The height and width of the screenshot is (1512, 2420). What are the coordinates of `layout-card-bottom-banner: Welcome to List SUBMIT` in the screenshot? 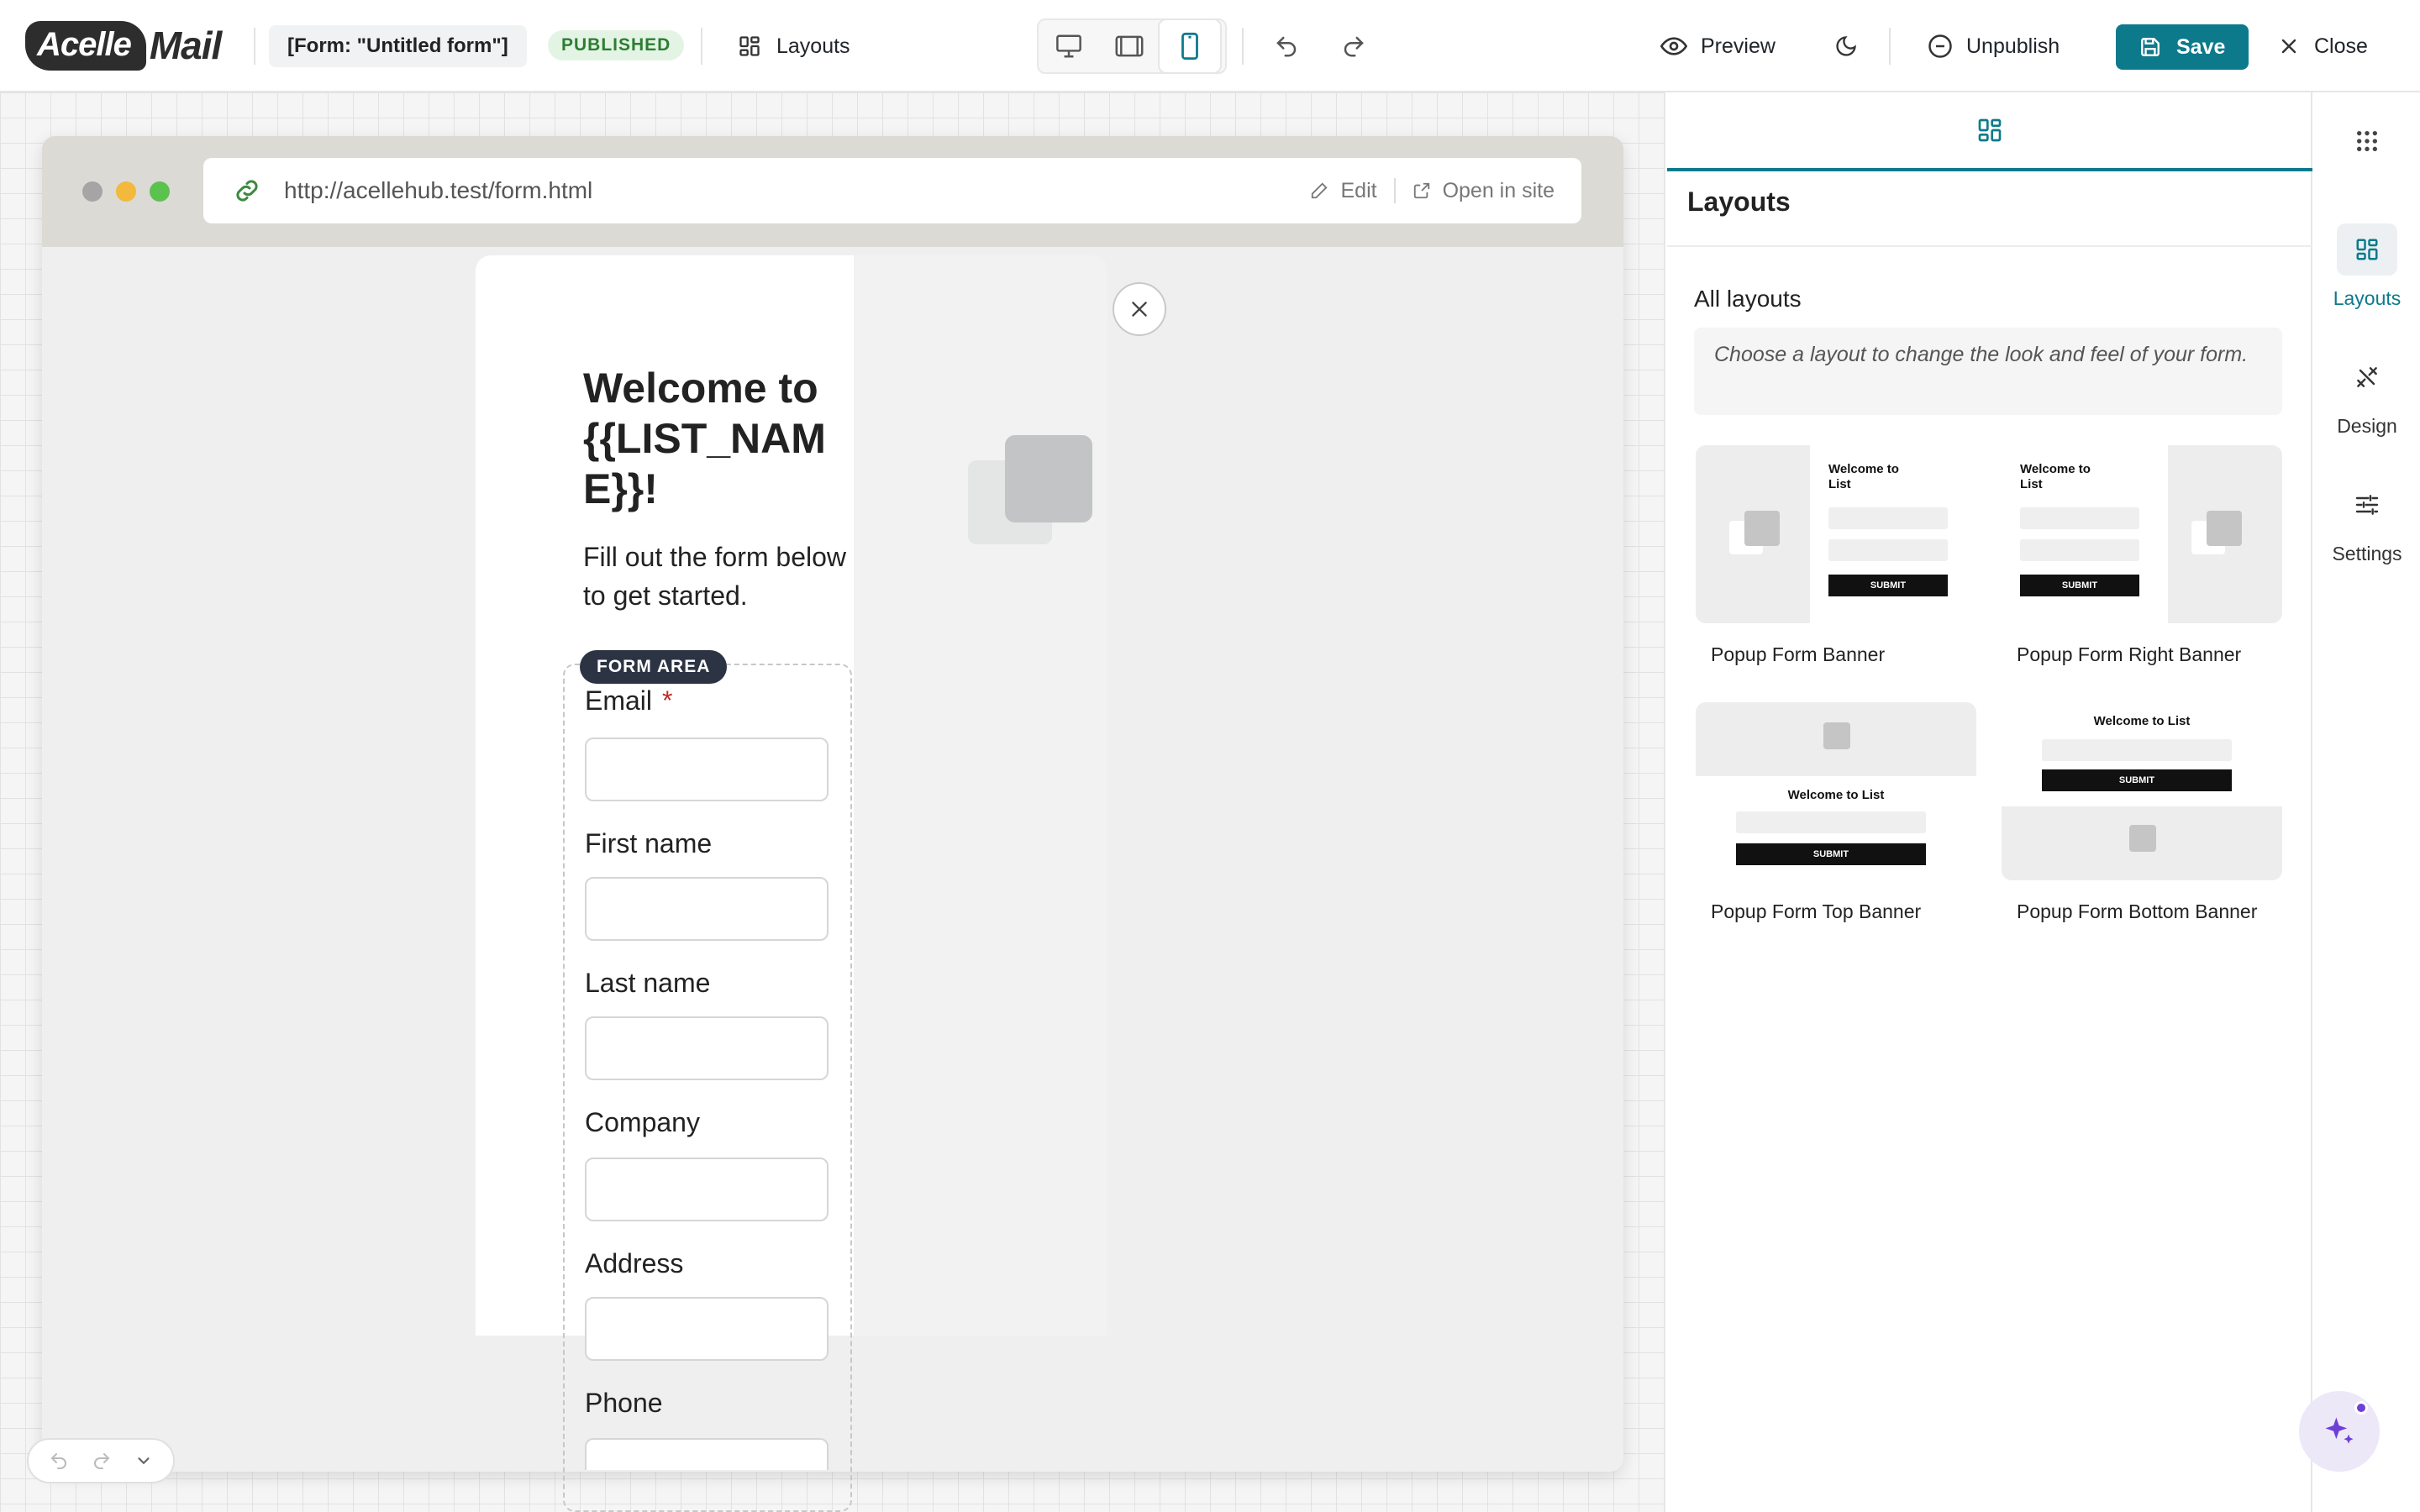 It's located at (2142, 791).